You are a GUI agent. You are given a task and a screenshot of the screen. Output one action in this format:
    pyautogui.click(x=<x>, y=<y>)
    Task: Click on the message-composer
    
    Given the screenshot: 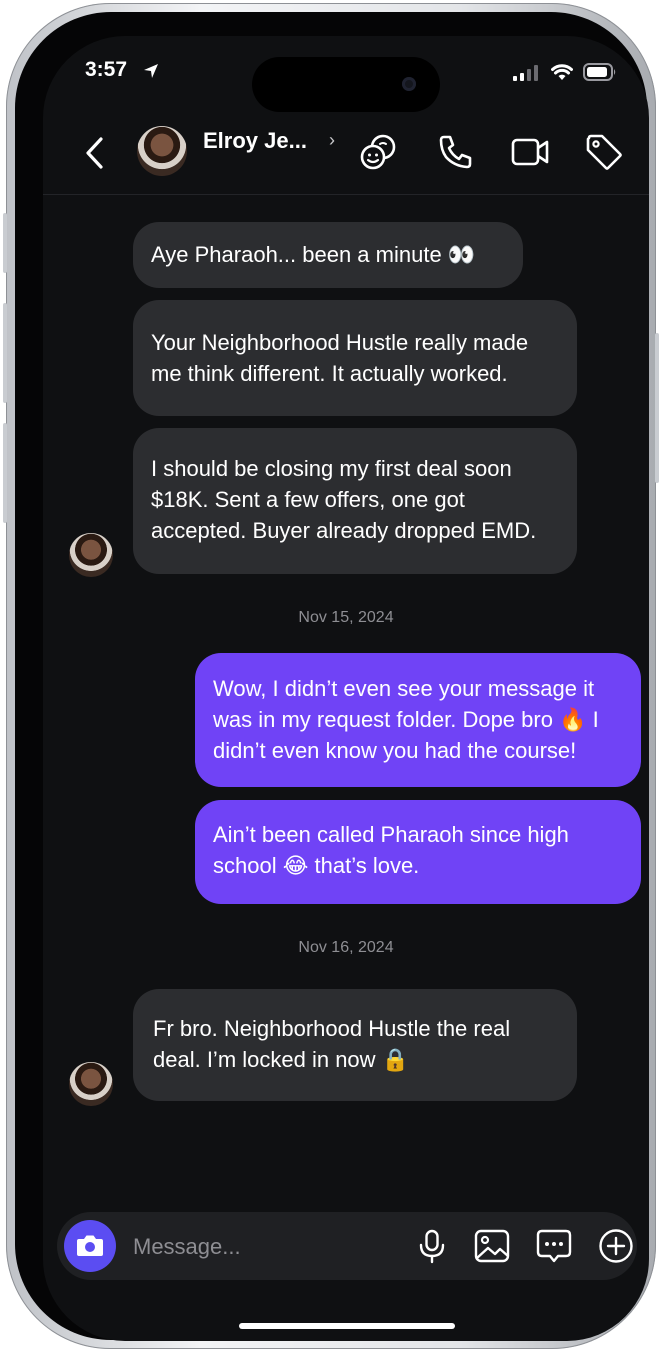 What is the action you would take?
    pyautogui.click(x=347, y=1246)
    